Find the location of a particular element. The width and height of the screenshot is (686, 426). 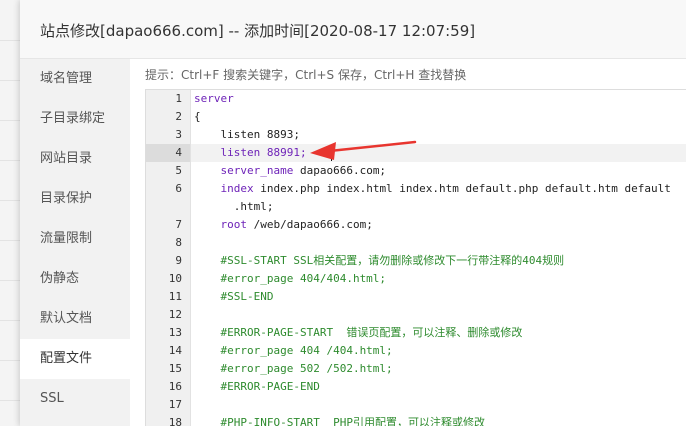

code-line: #ERROR-PAGE-END is located at coordinates (438, 387).